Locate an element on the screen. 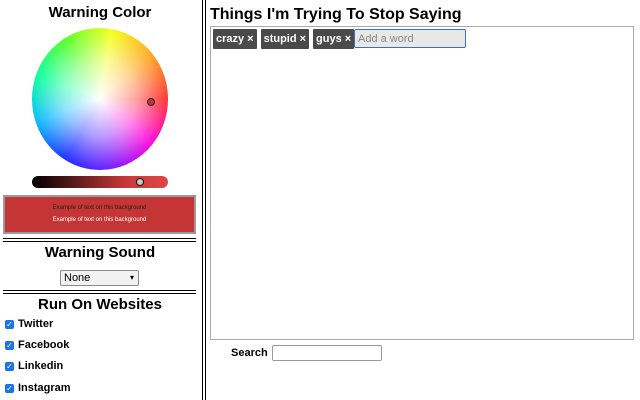 Image resolution: width=640 pixels, height=400 pixels. word-tag-label: guys is located at coordinates (329, 39).